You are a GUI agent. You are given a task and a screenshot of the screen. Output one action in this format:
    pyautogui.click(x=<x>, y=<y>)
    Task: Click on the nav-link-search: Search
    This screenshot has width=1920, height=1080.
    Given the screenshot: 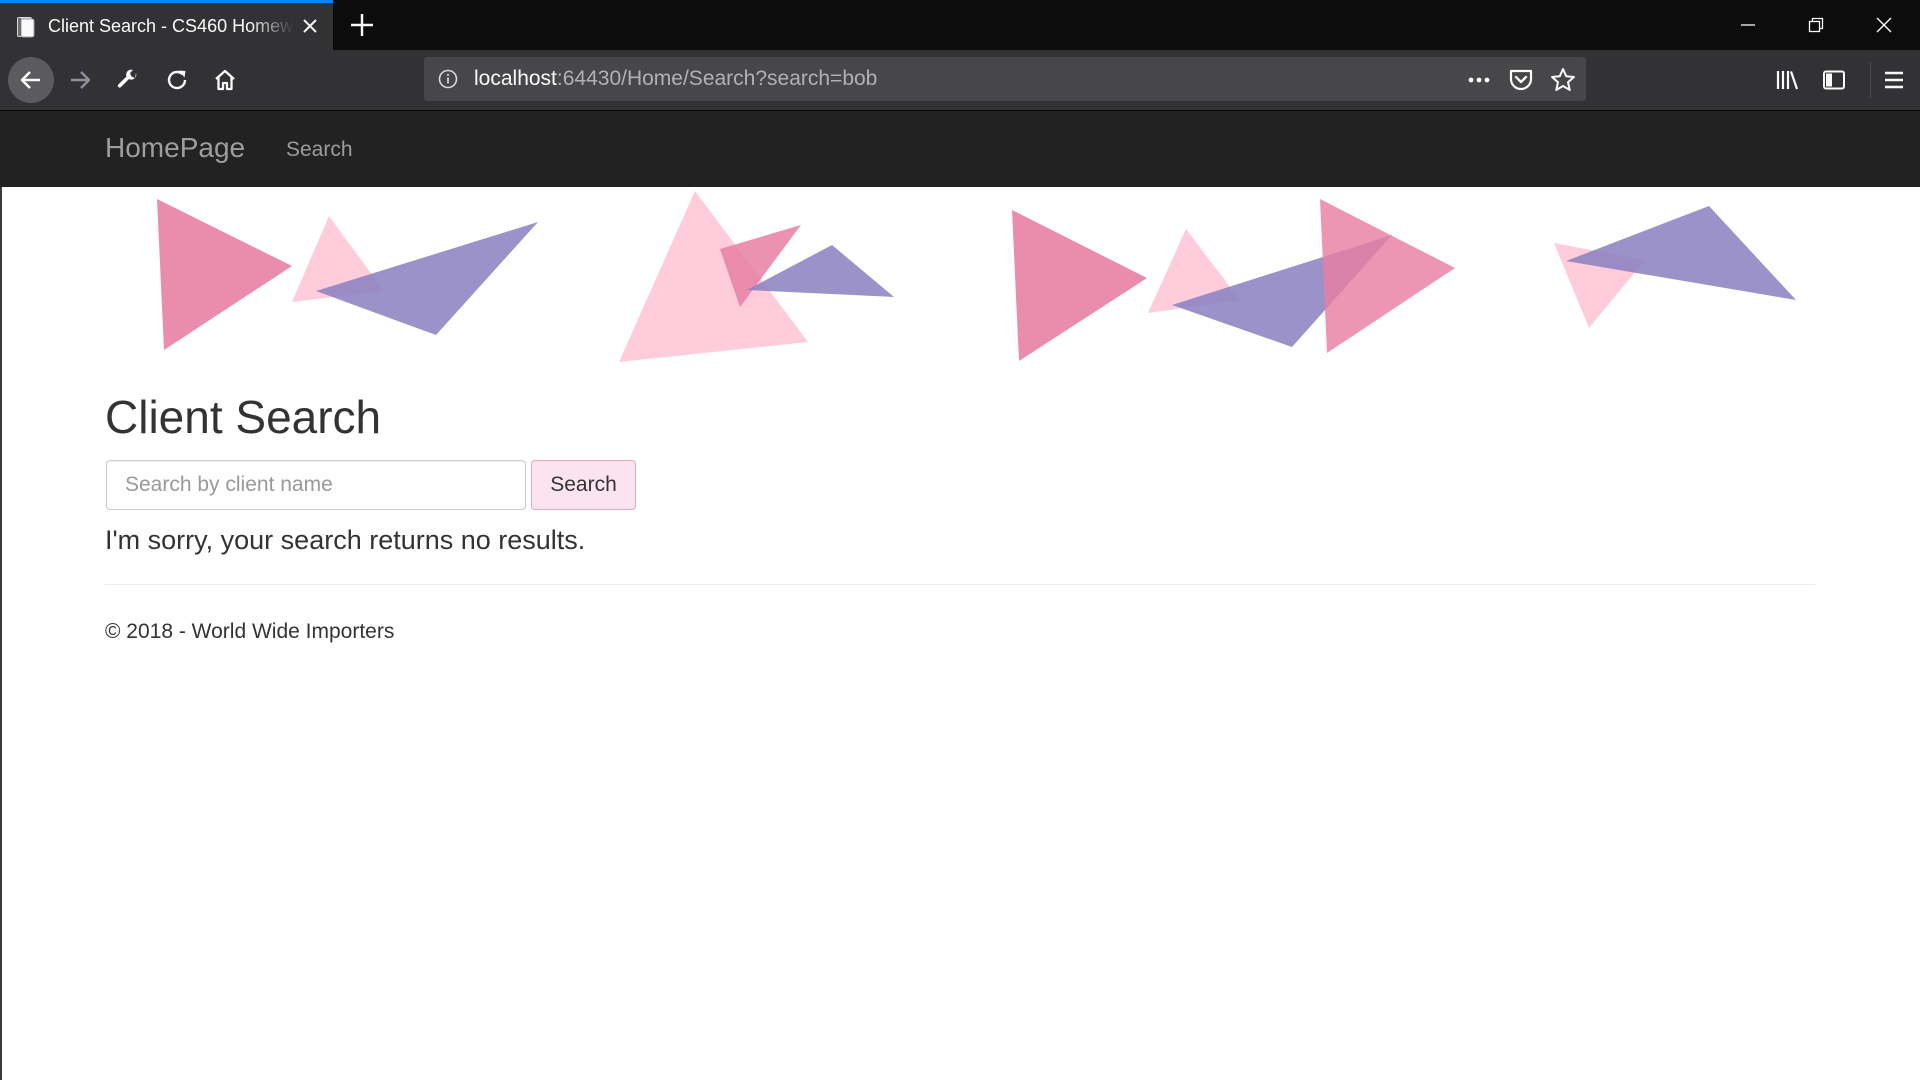 What is the action you would take?
    pyautogui.click(x=319, y=150)
    